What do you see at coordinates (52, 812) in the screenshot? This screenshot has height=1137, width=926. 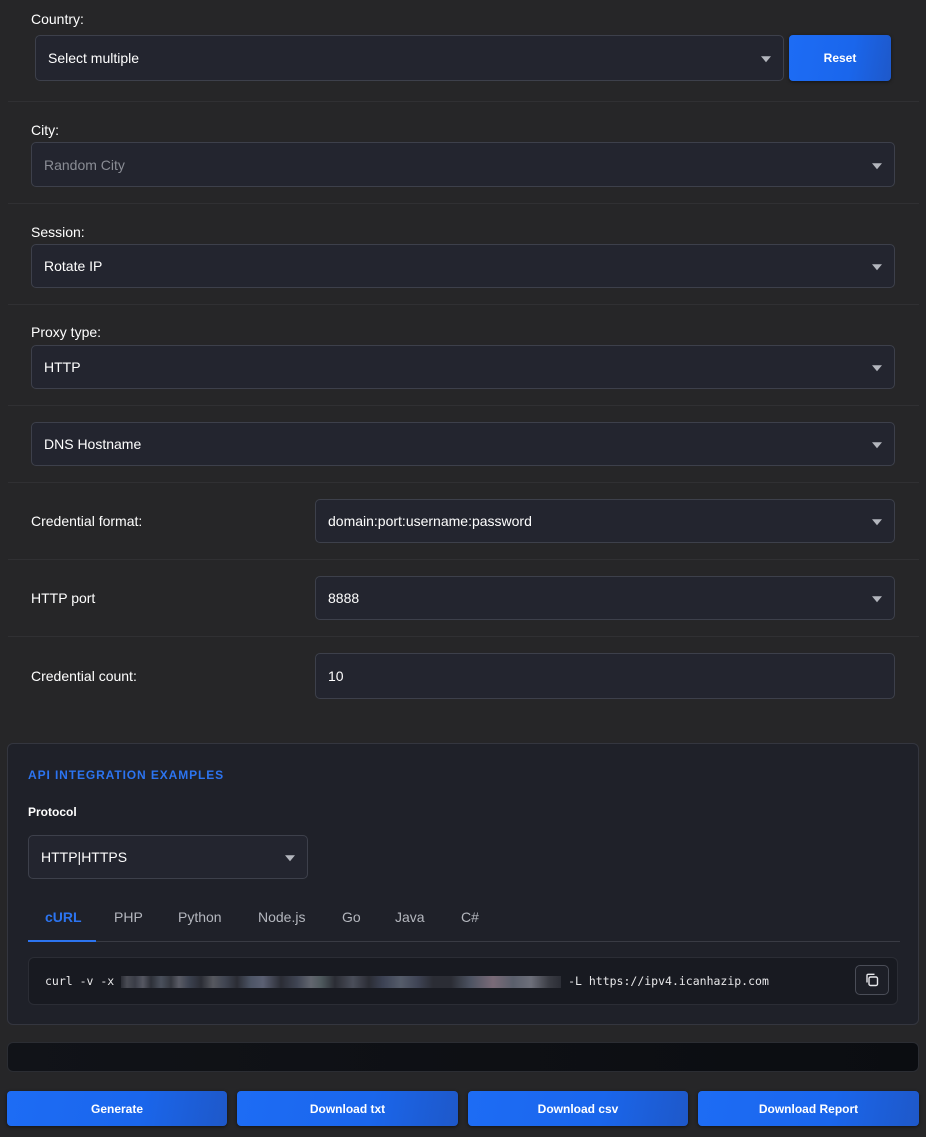 I see `protocol-label: Protocol` at bounding box center [52, 812].